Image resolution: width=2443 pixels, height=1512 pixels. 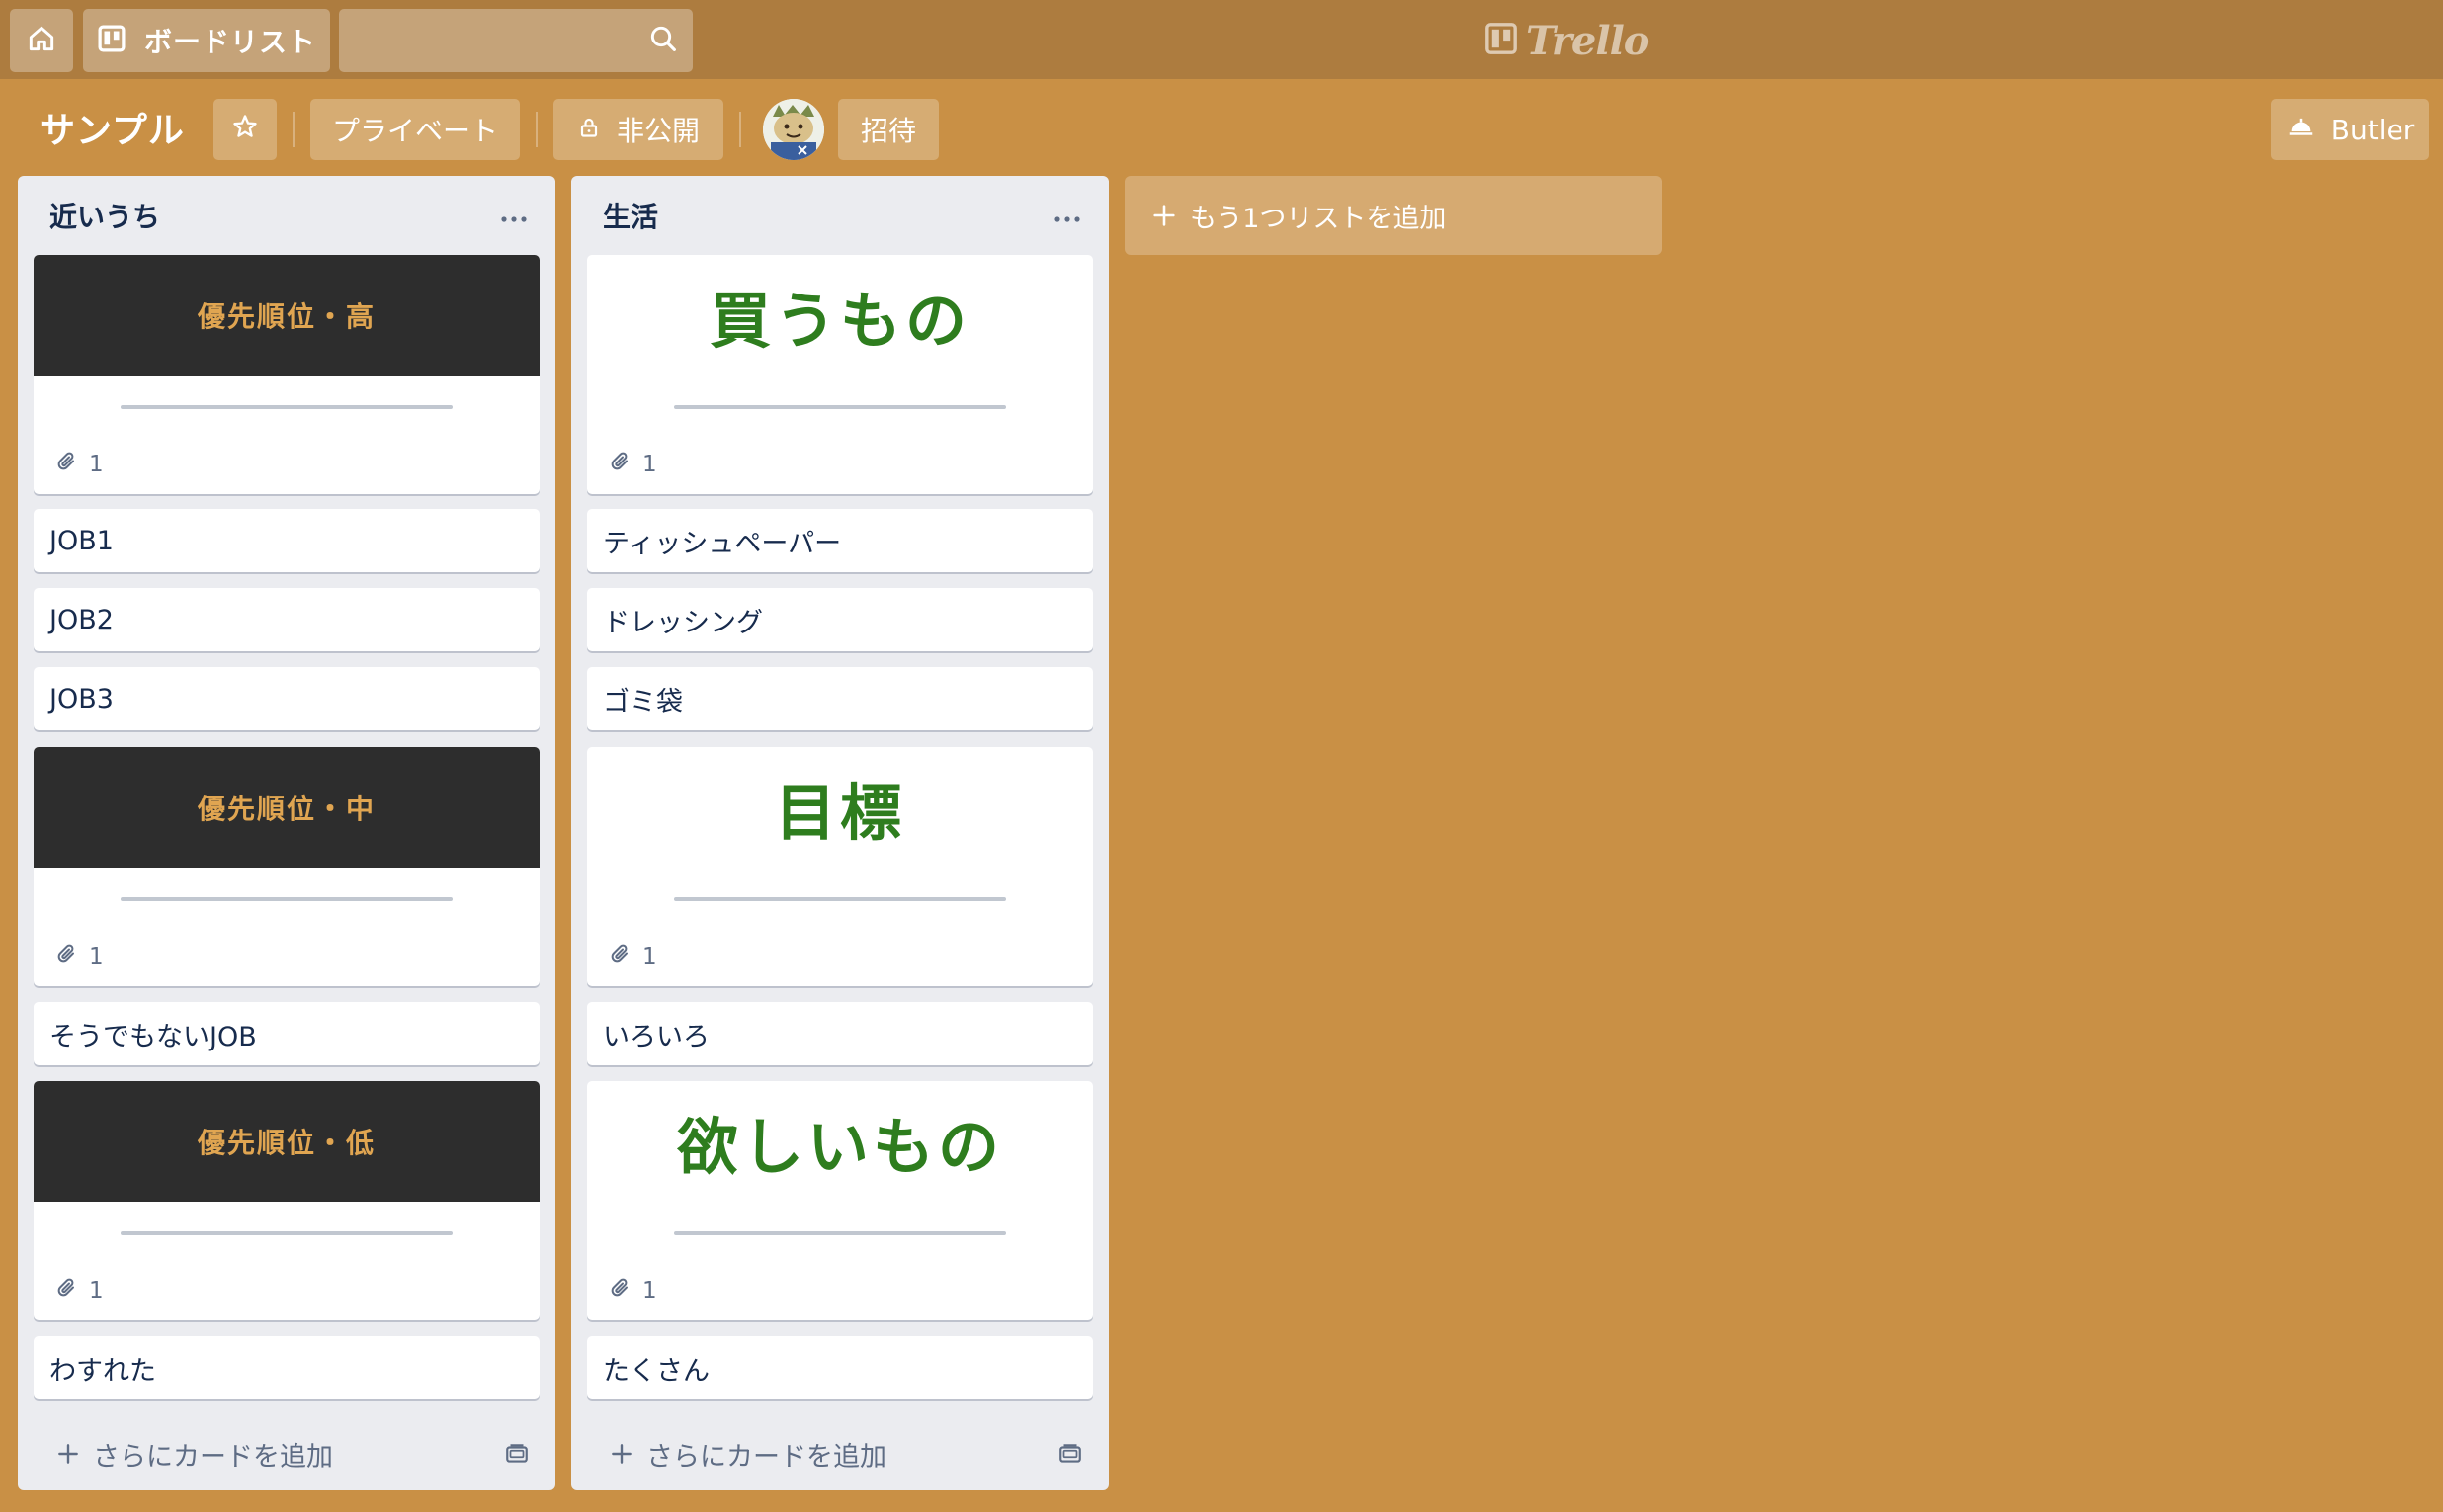 What do you see at coordinates (1587, 40) in the screenshot?
I see `trello-logo-text: Trello` at bounding box center [1587, 40].